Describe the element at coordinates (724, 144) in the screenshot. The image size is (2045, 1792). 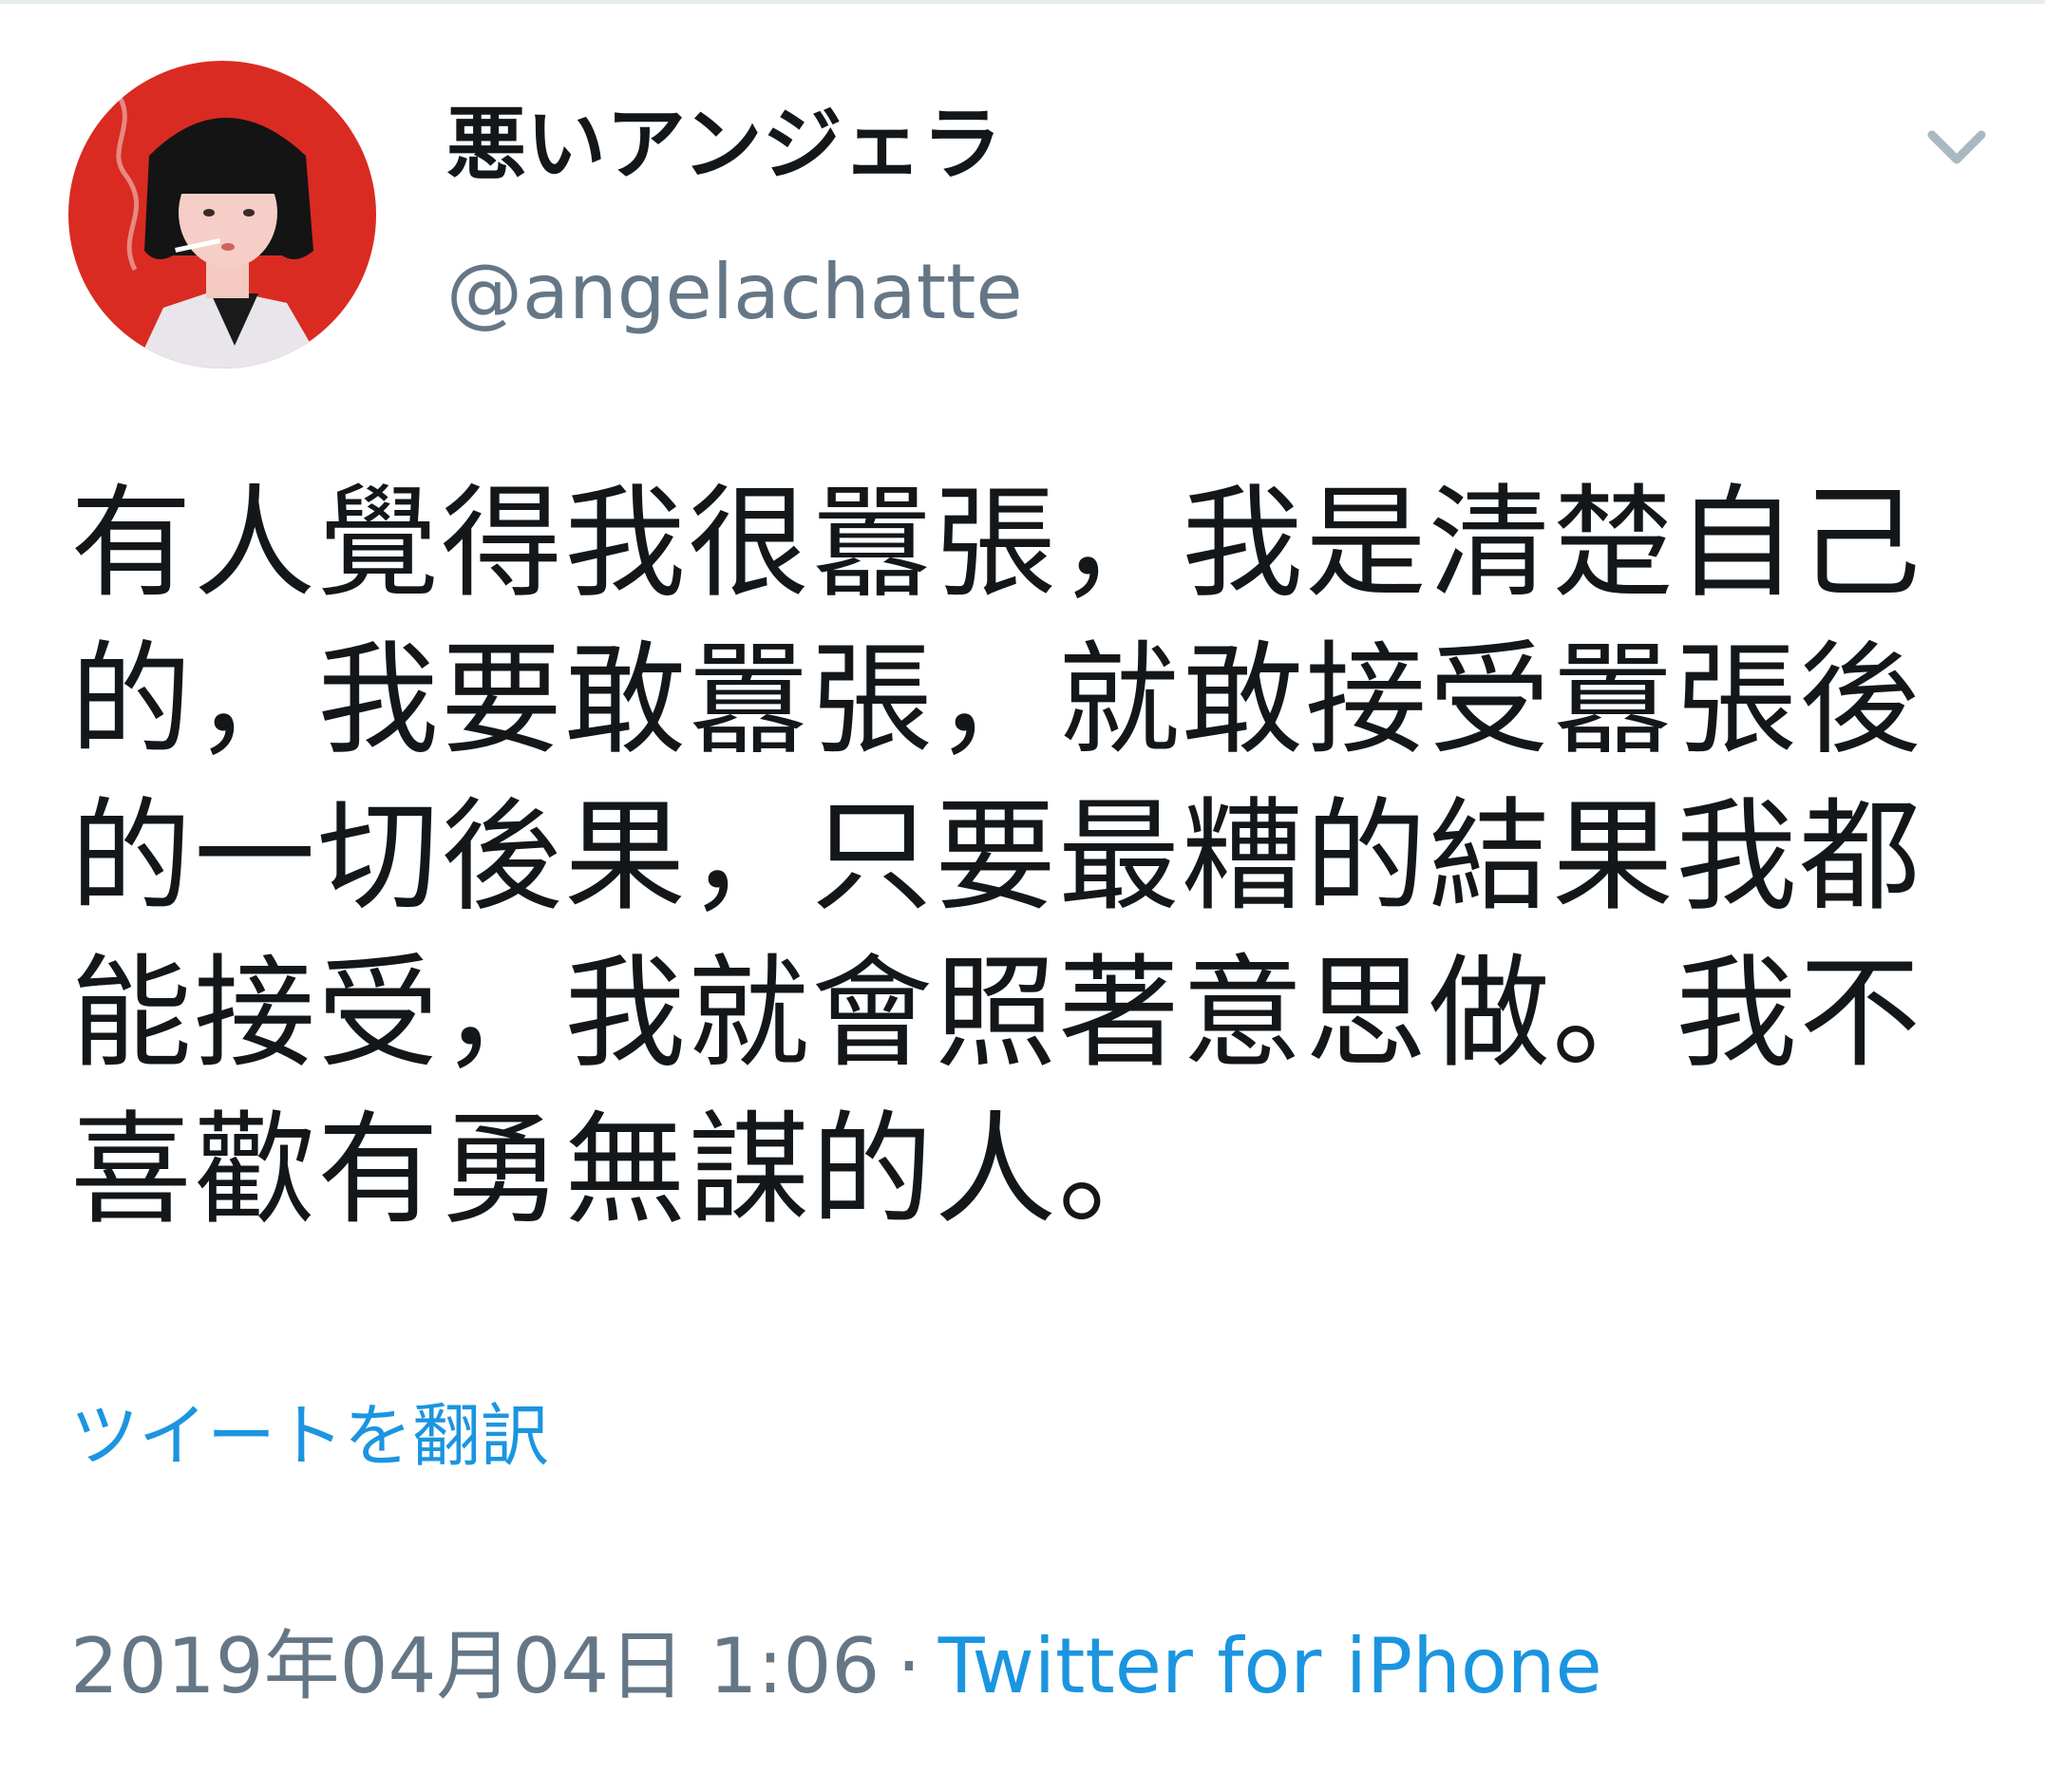
I see `display-name: 悪いアンジェラ` at that location.